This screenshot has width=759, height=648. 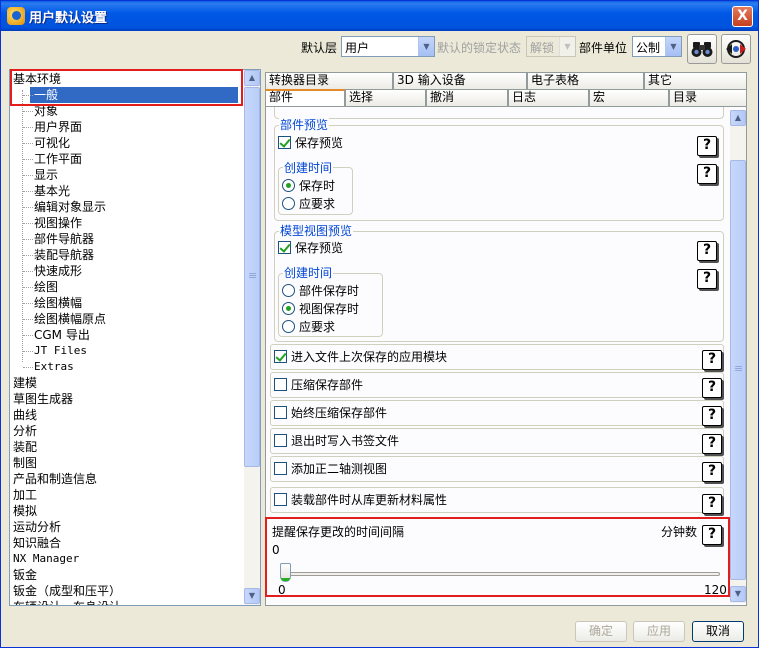 What do you see at coordinates (388, 46) in the screenshot?
I see `default-layer-select: 用户 ▼` at bounding box center [388, 46].